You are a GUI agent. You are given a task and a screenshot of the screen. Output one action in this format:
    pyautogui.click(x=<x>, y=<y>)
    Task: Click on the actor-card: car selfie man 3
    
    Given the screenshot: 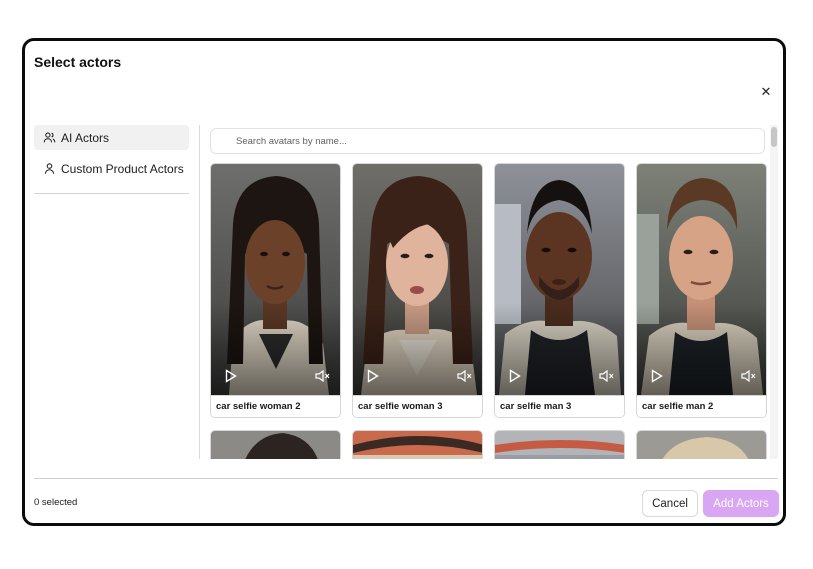 What is the action you would take?
    pyautogui.click(x=559, y=290)
    